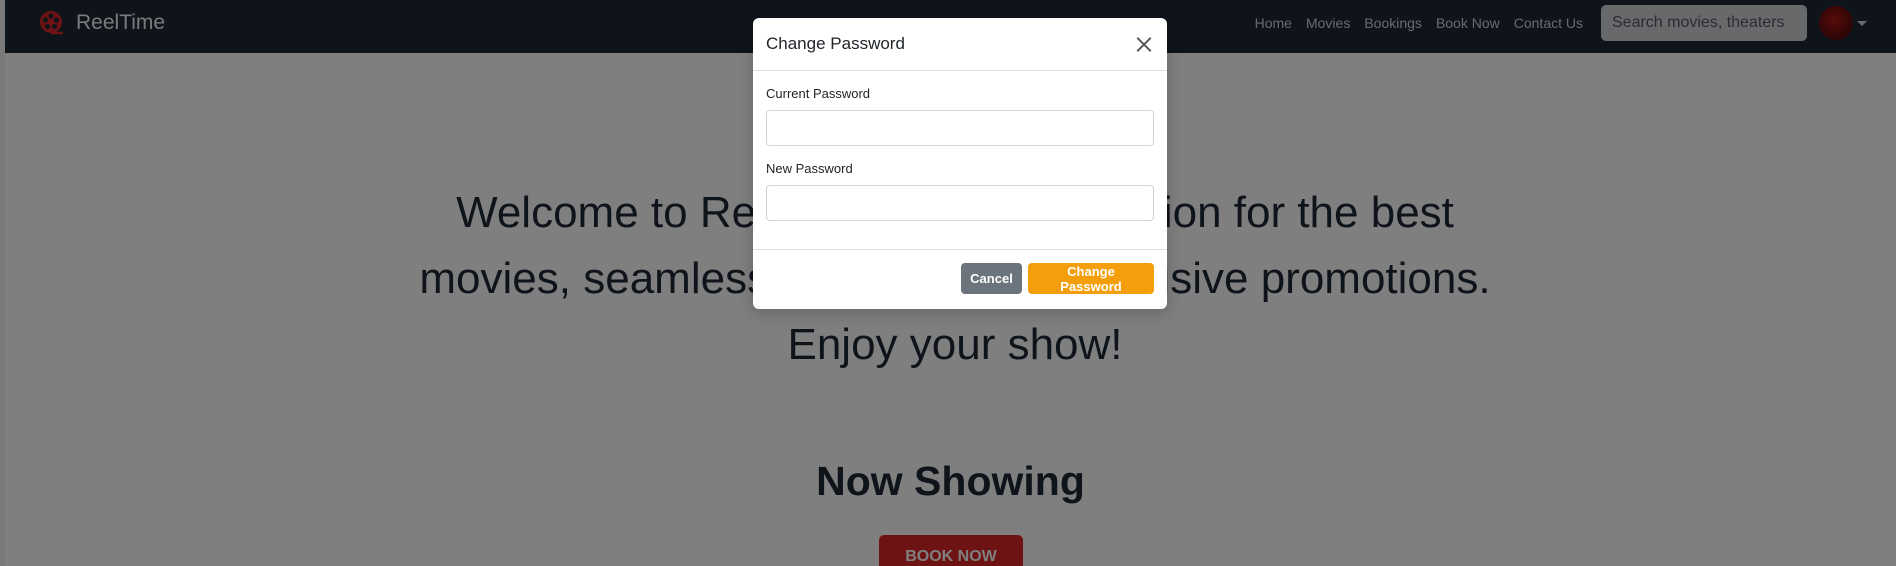  I want to click on cancel-button: Cancel, so click(991, 278).